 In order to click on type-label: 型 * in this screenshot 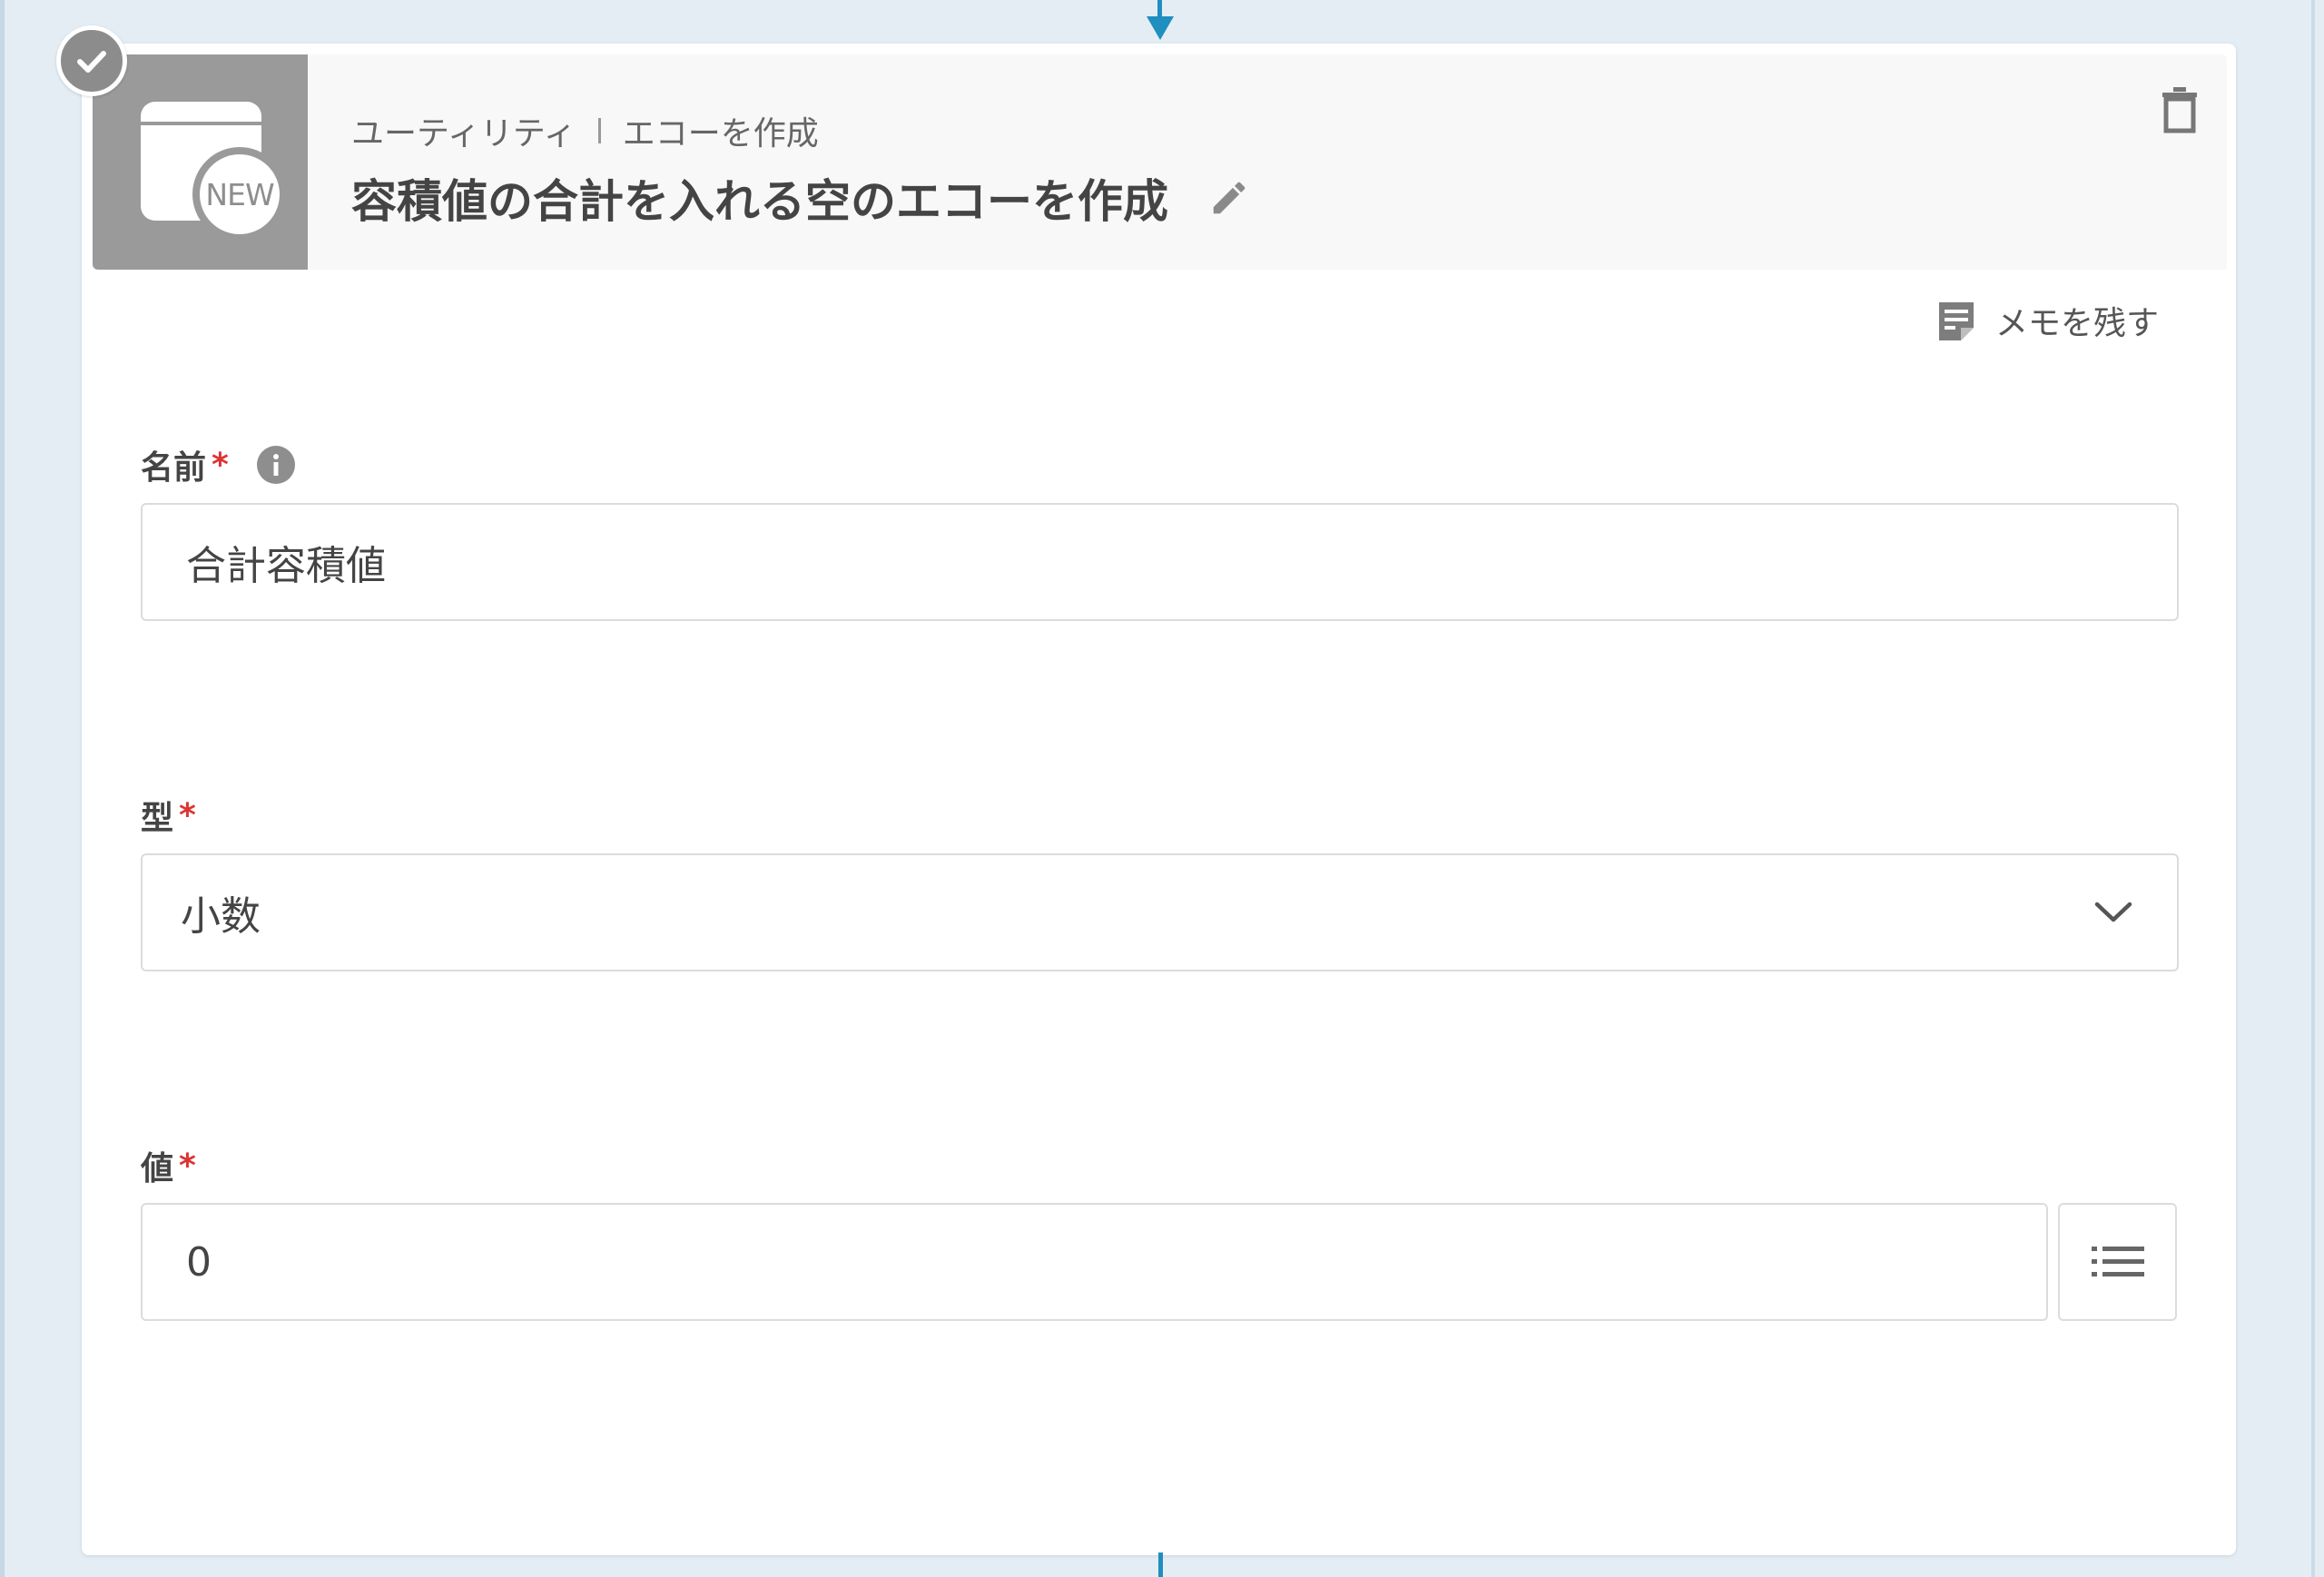, I will do `click(168, 816)`.